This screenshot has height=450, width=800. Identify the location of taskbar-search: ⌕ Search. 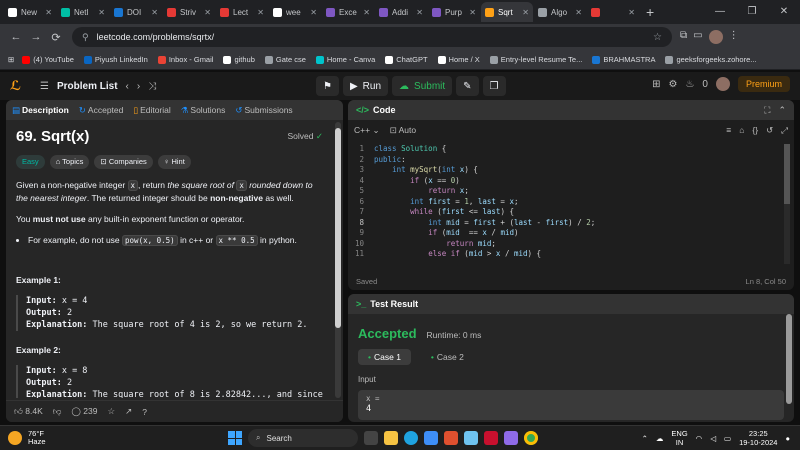
(303, 438).